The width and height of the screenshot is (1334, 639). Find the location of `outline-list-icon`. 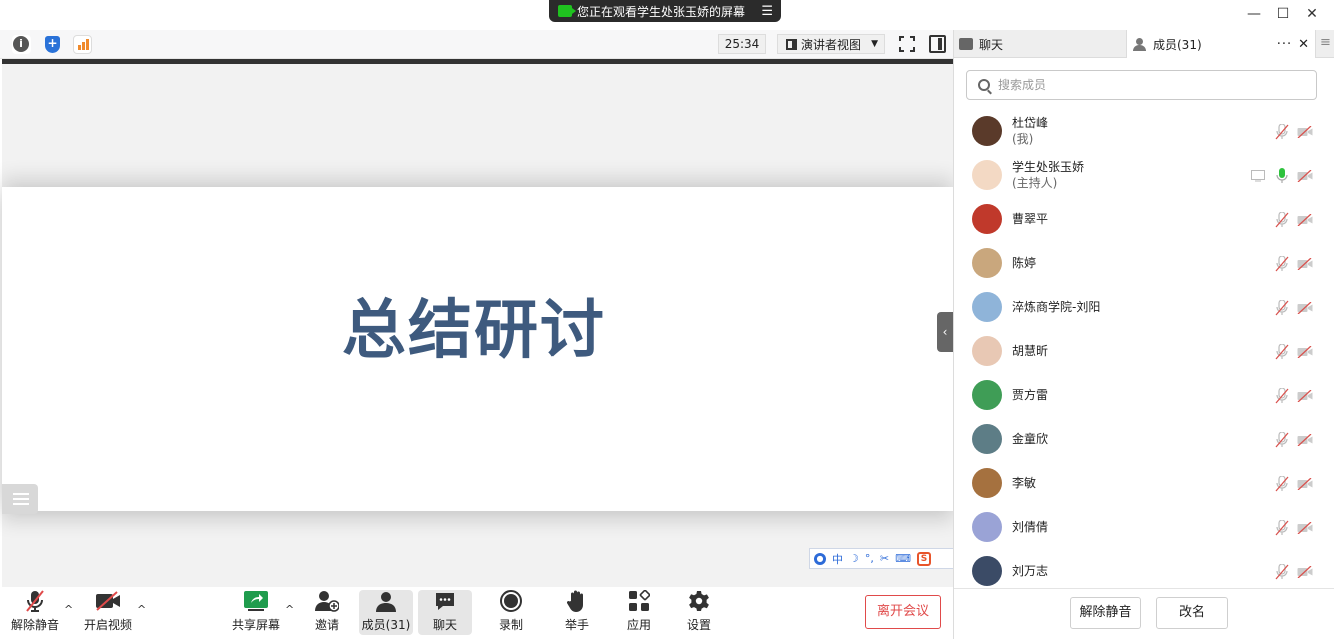

outline-list-icon is located at coordinates (20, 499).